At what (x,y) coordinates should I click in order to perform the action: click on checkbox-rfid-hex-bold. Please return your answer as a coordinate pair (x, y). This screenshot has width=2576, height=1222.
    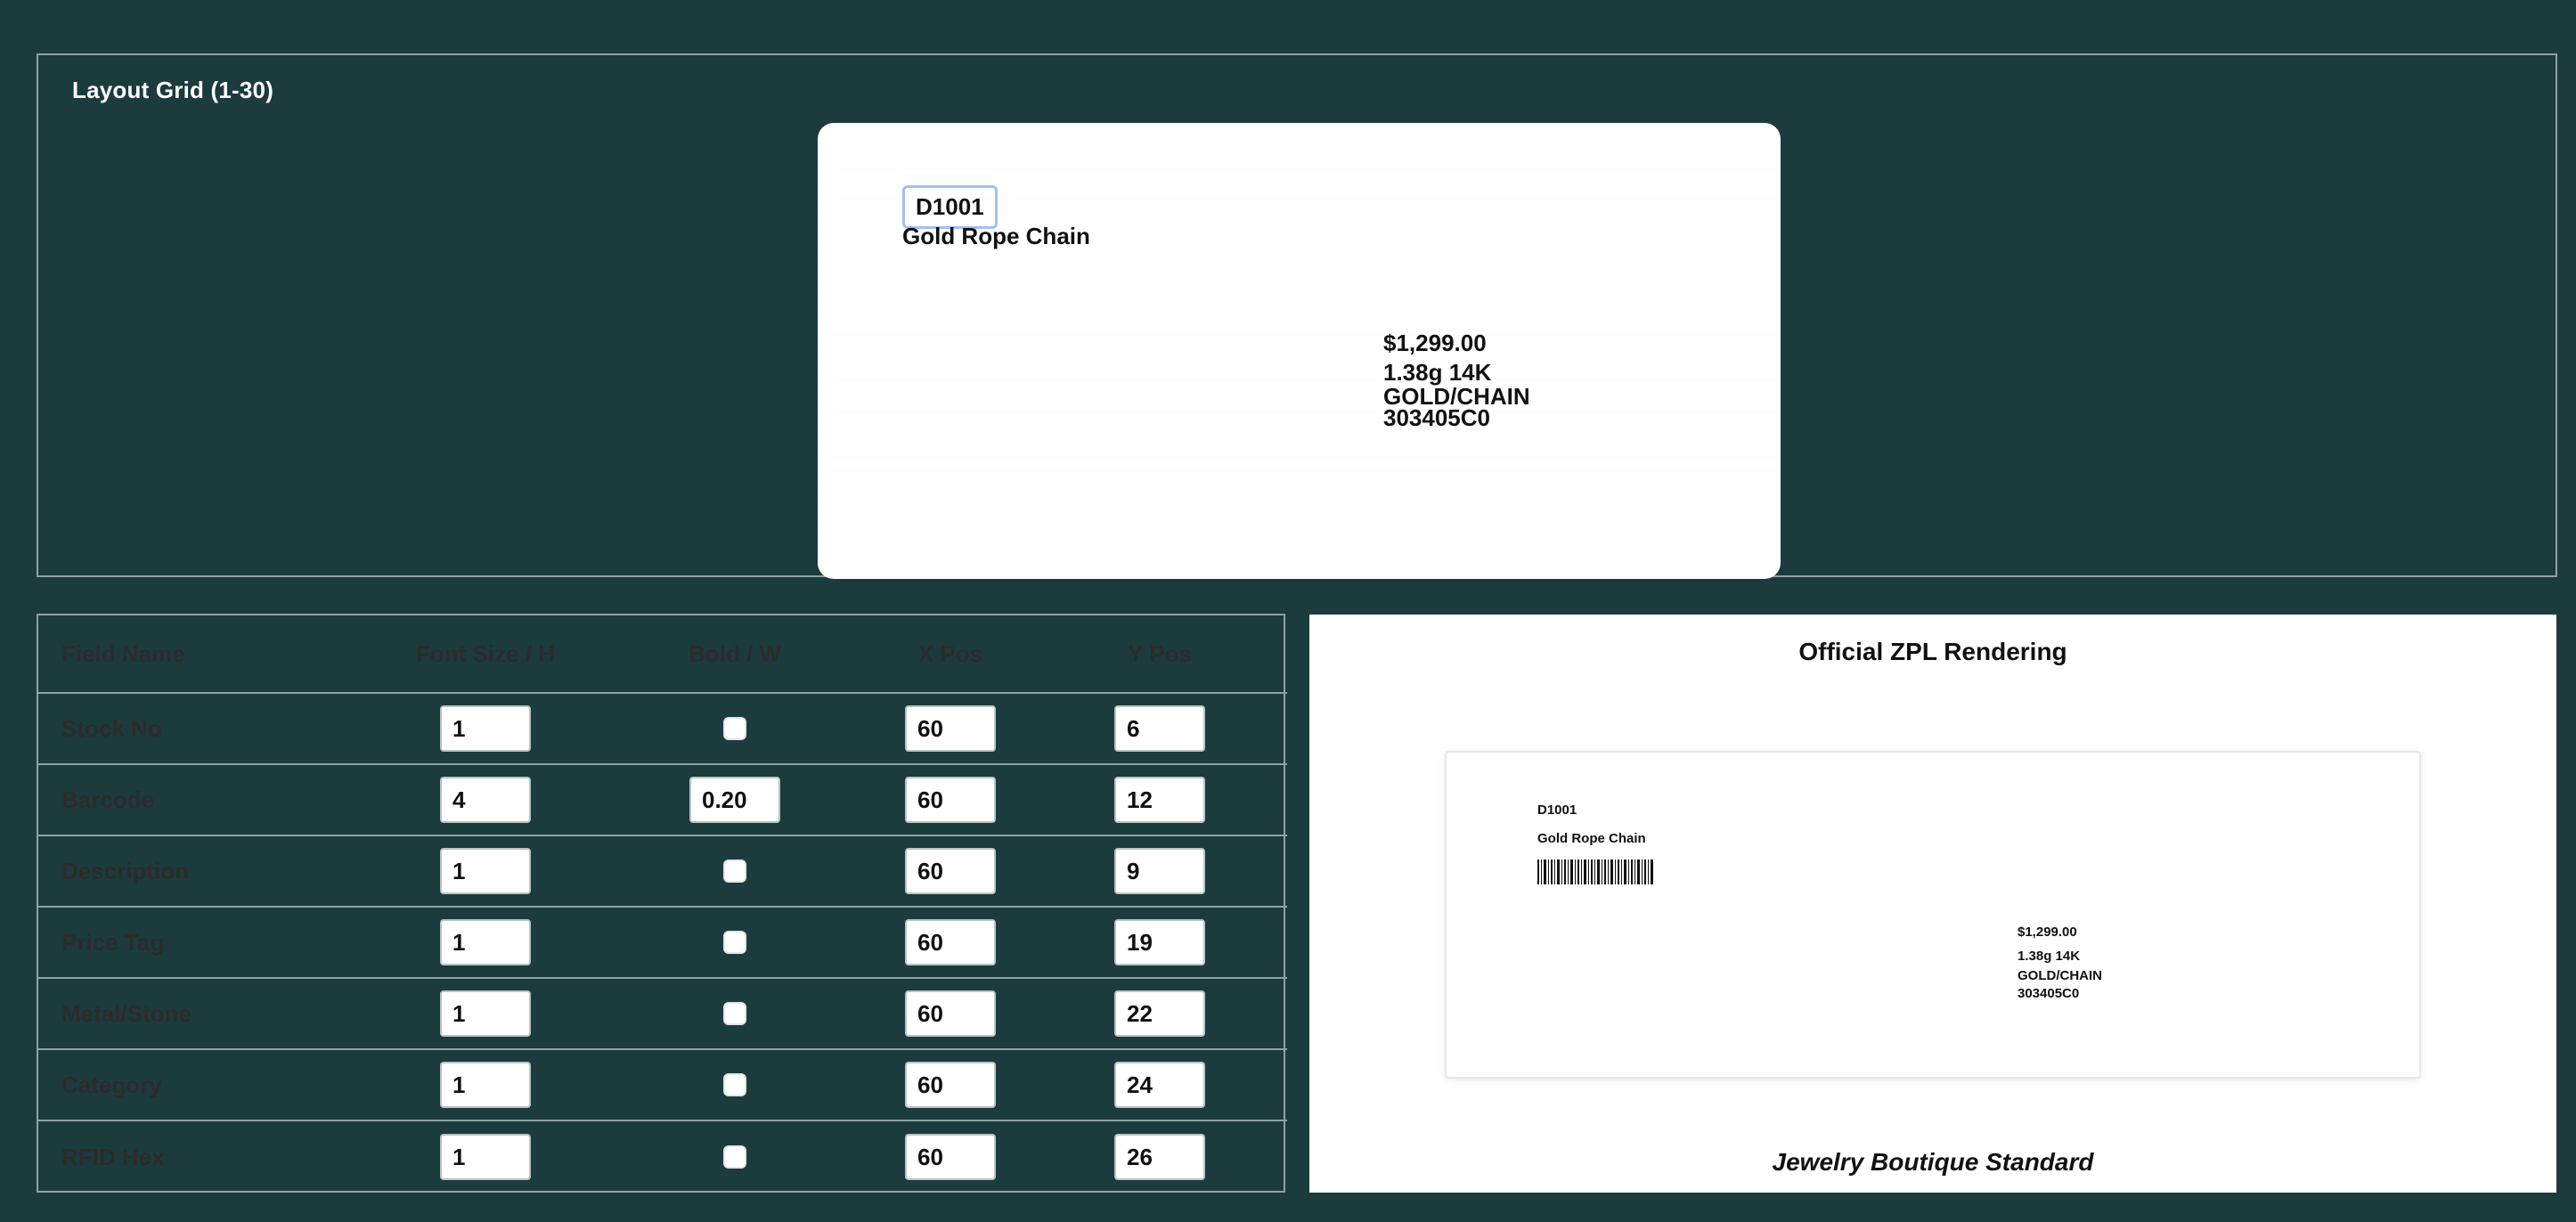
    Looking at the image, I should click on (734, 1157).